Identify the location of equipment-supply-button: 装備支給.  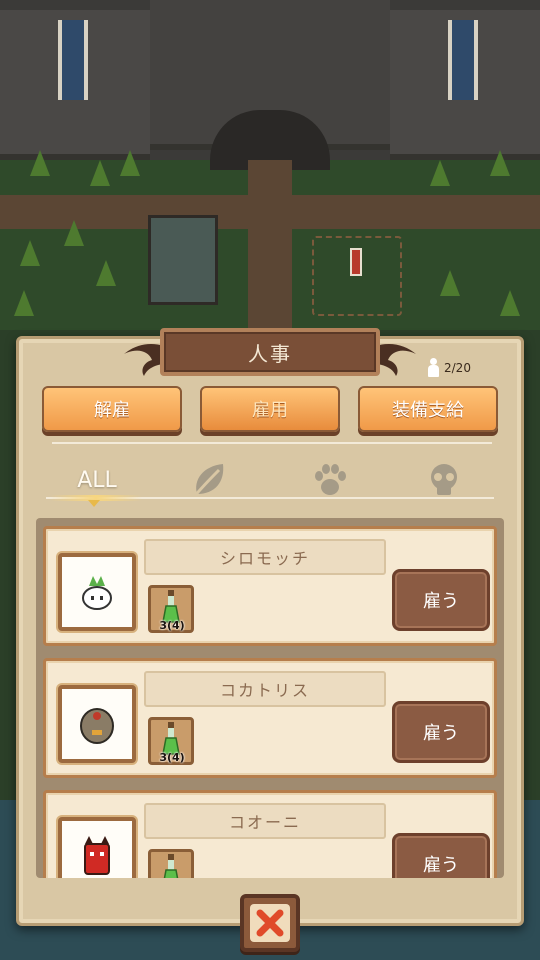
(428, 409).